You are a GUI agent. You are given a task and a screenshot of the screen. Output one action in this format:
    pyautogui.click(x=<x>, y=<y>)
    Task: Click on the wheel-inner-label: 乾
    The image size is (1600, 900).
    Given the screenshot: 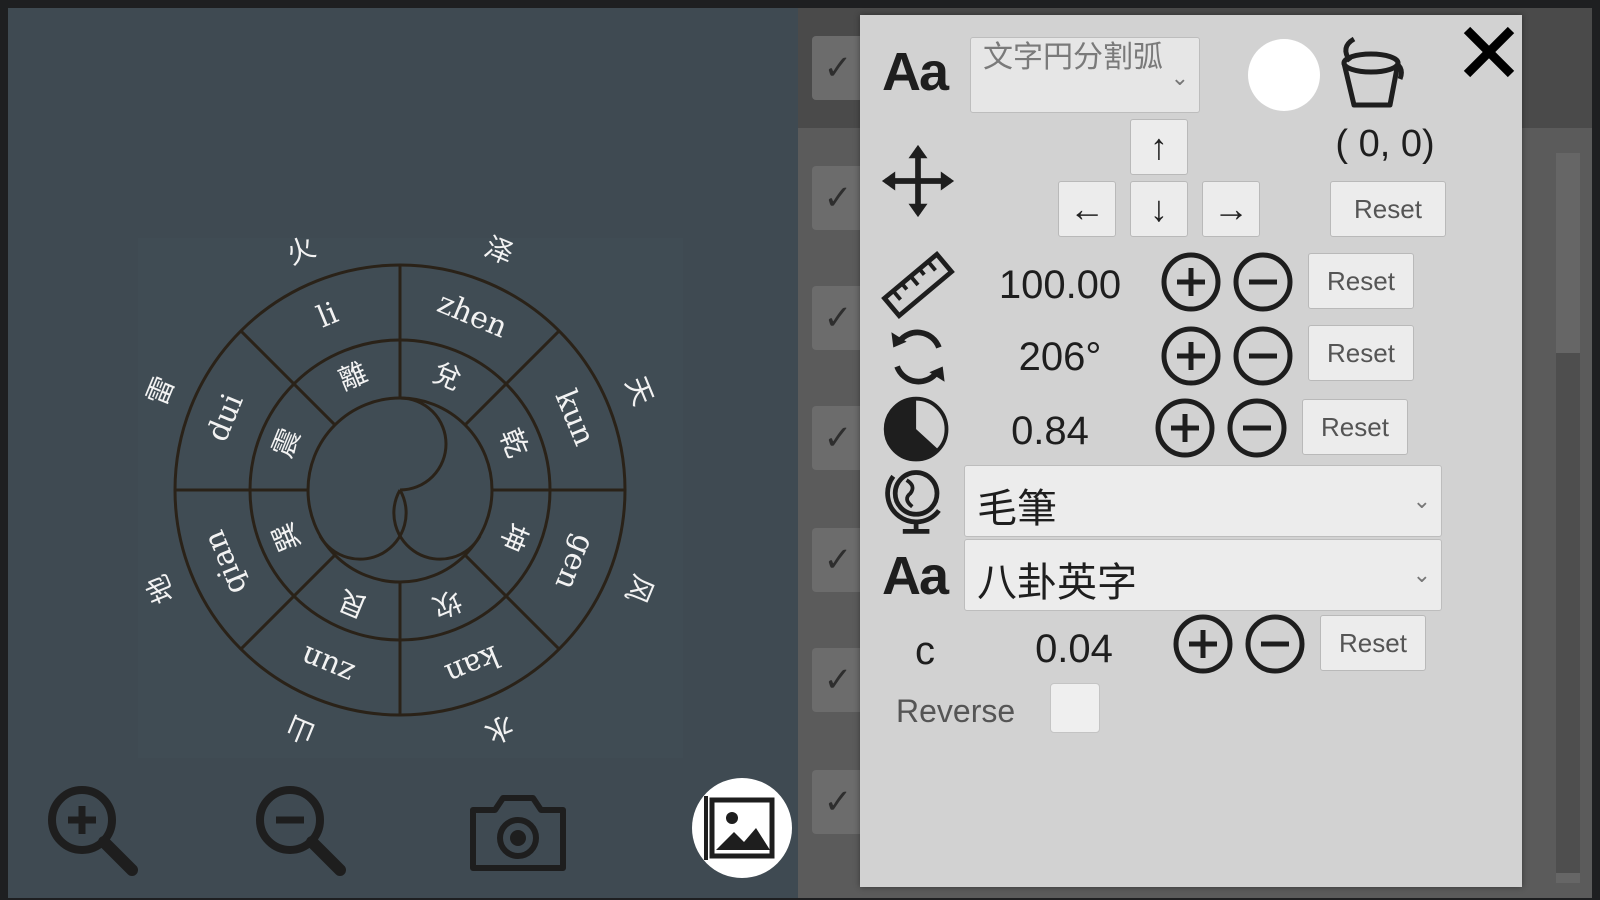 What is the action you would take?
    pyautogui.click(x=513, y=443)
    